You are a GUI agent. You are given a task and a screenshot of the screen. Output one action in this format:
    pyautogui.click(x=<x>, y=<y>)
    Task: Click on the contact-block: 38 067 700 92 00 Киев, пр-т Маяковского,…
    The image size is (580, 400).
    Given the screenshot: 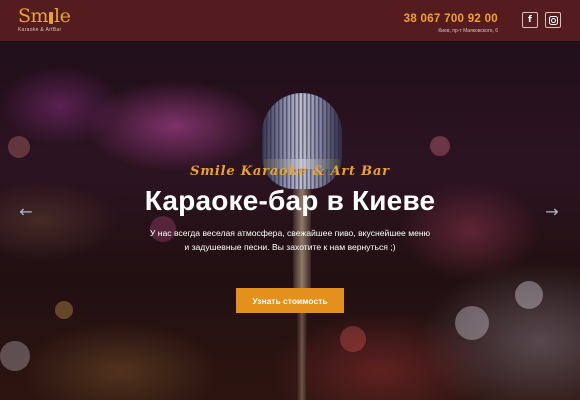 What is the action you would take?
    pyautogui.click(x=451, y=23)
    